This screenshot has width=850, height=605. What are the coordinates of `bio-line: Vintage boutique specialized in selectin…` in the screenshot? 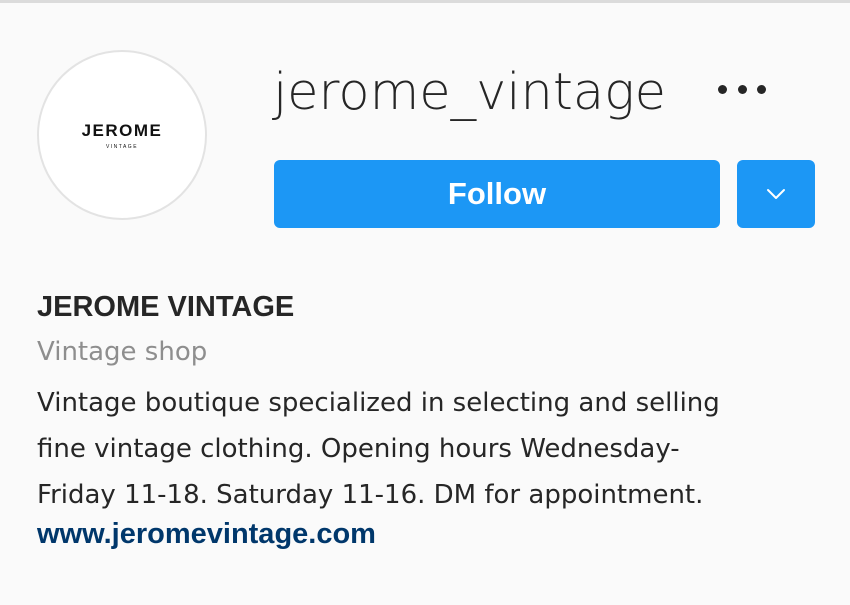 It's located at (378, 403).